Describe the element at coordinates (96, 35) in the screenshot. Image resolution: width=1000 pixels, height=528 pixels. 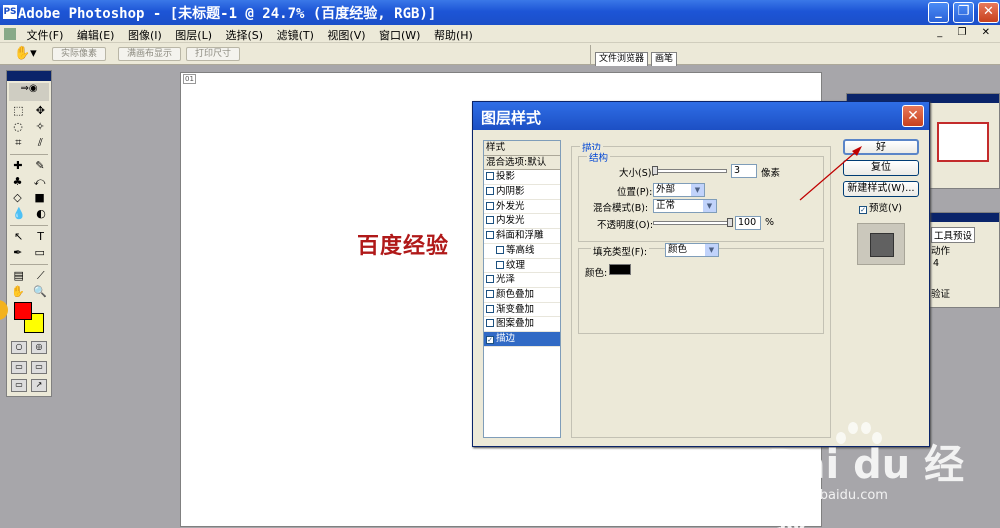
I see `menu-edit: 编辑(E)` at that location.